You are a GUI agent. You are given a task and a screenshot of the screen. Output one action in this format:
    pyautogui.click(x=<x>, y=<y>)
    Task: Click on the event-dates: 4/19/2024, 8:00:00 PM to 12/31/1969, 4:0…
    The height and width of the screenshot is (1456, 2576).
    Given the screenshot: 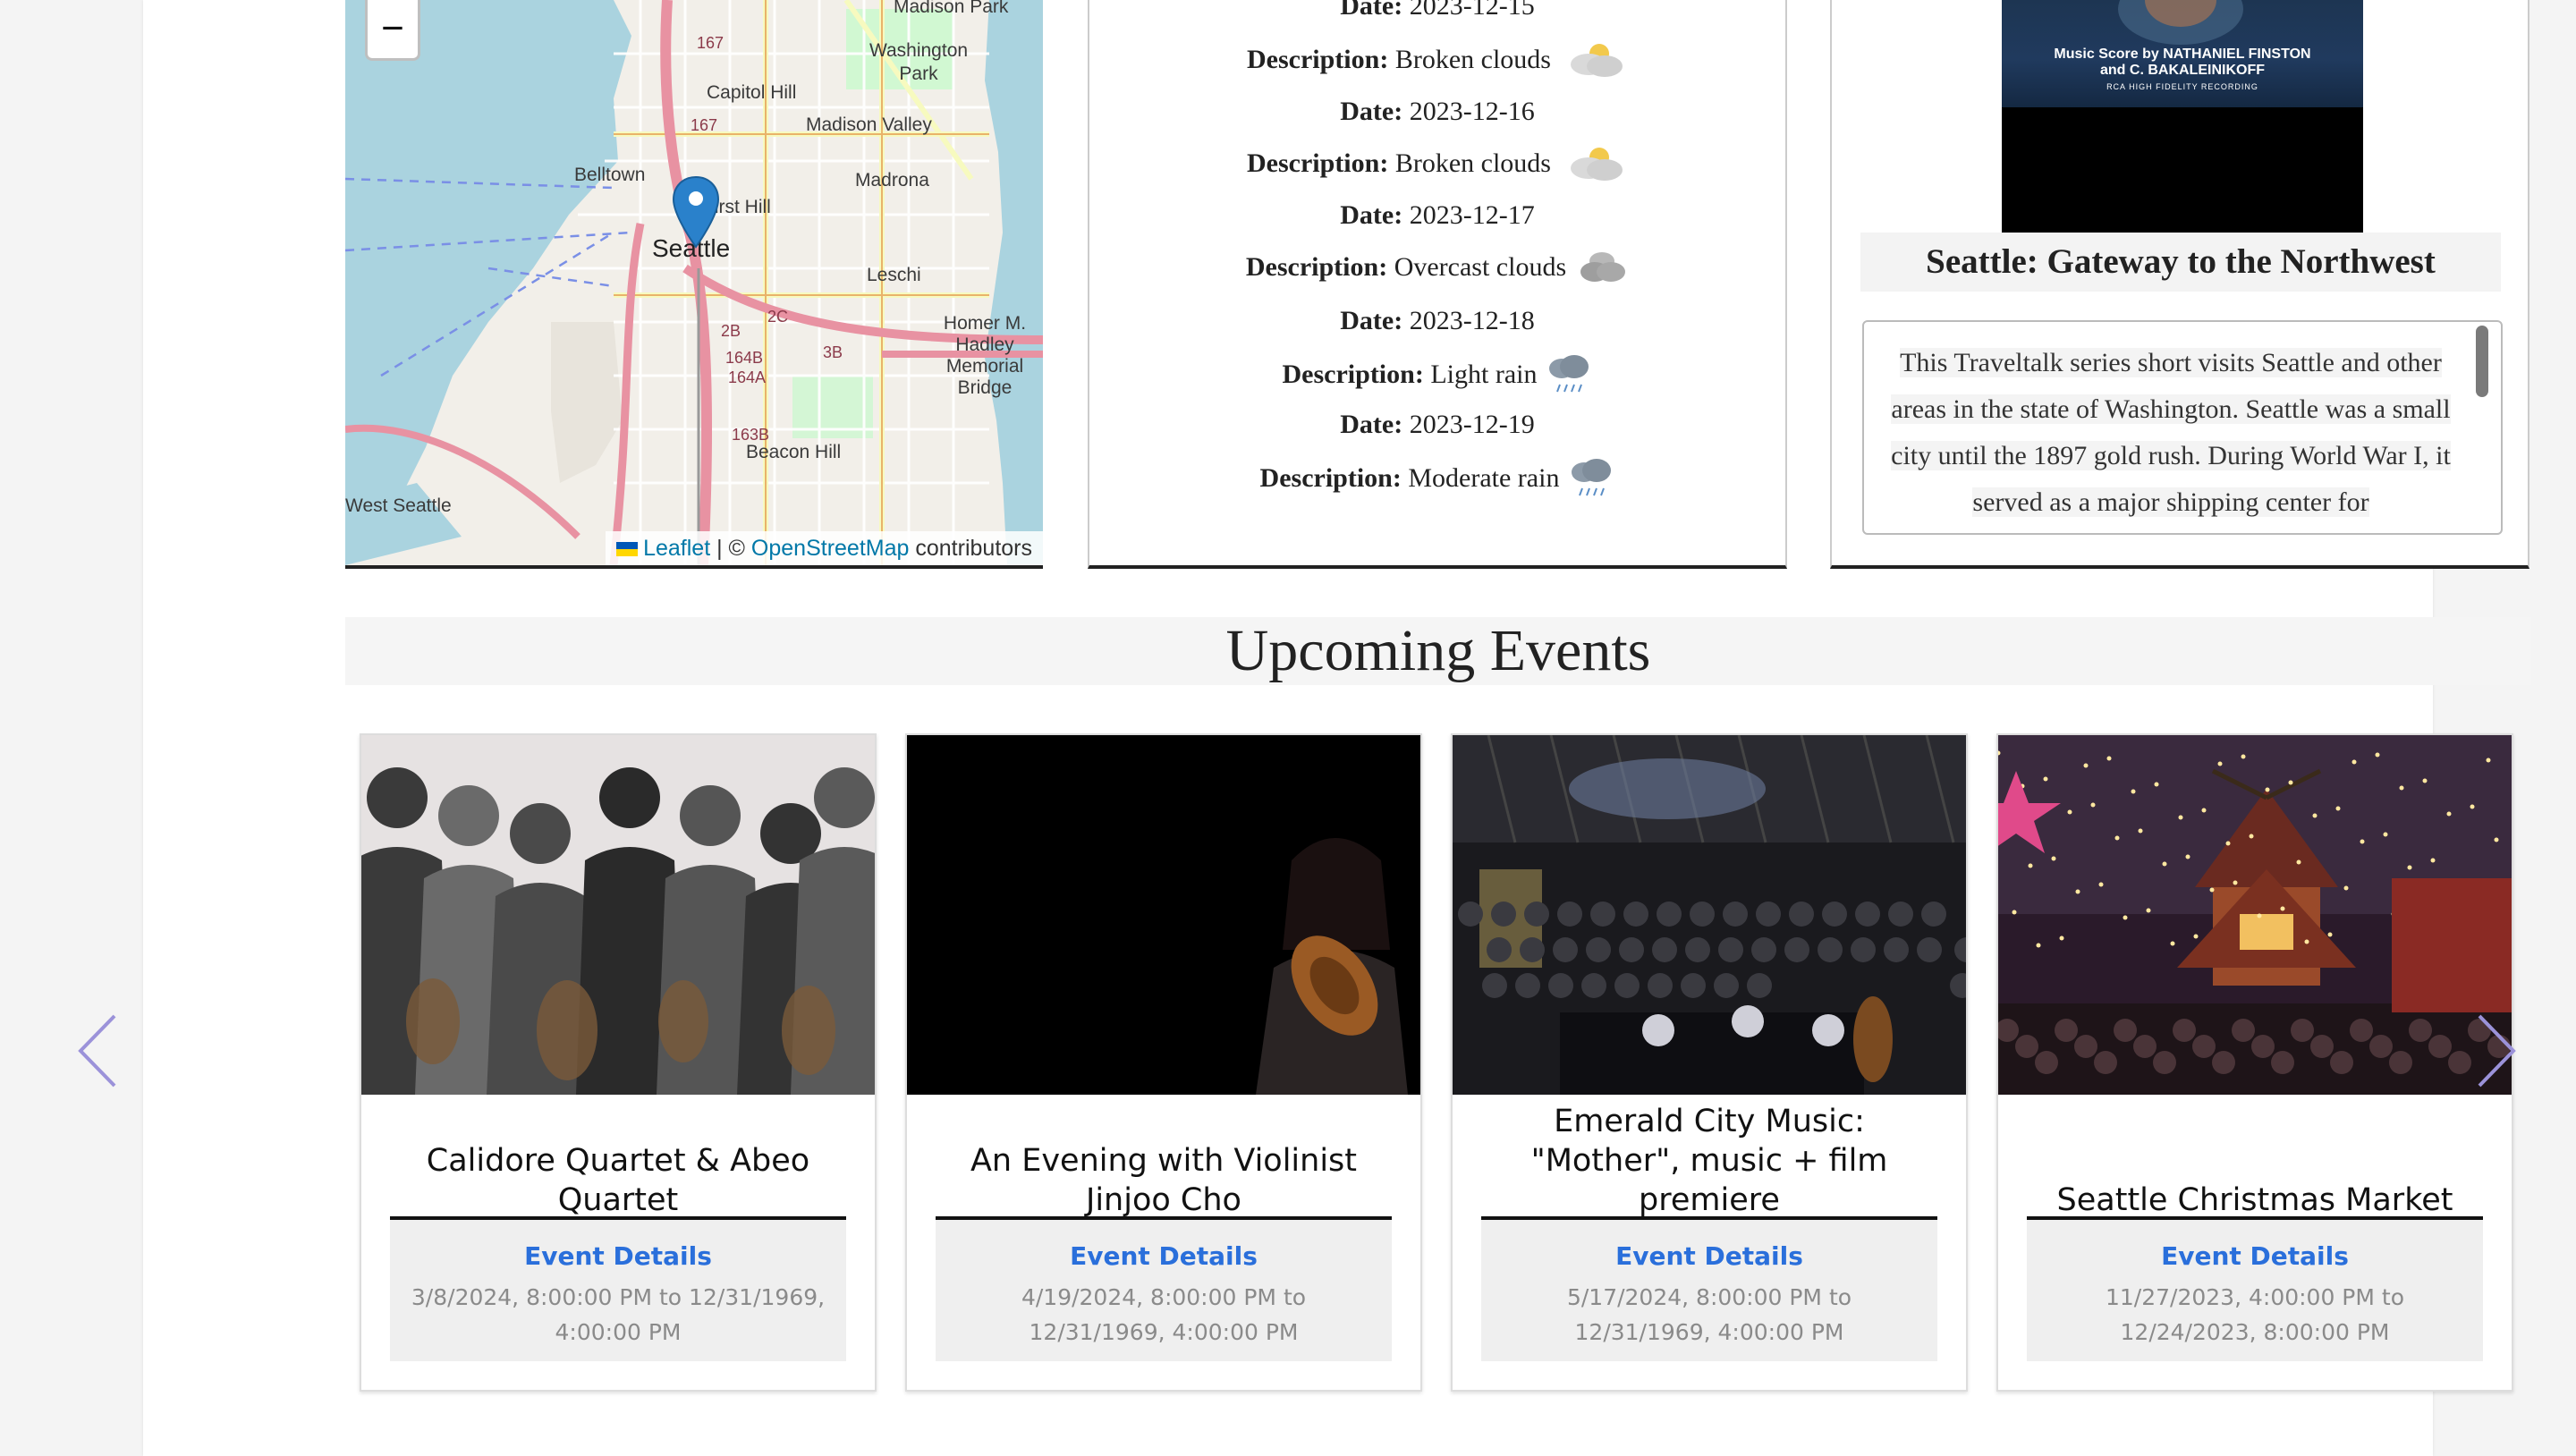 What is the action you would take?
    pyautogui.click(x=1164, y=1314)
    